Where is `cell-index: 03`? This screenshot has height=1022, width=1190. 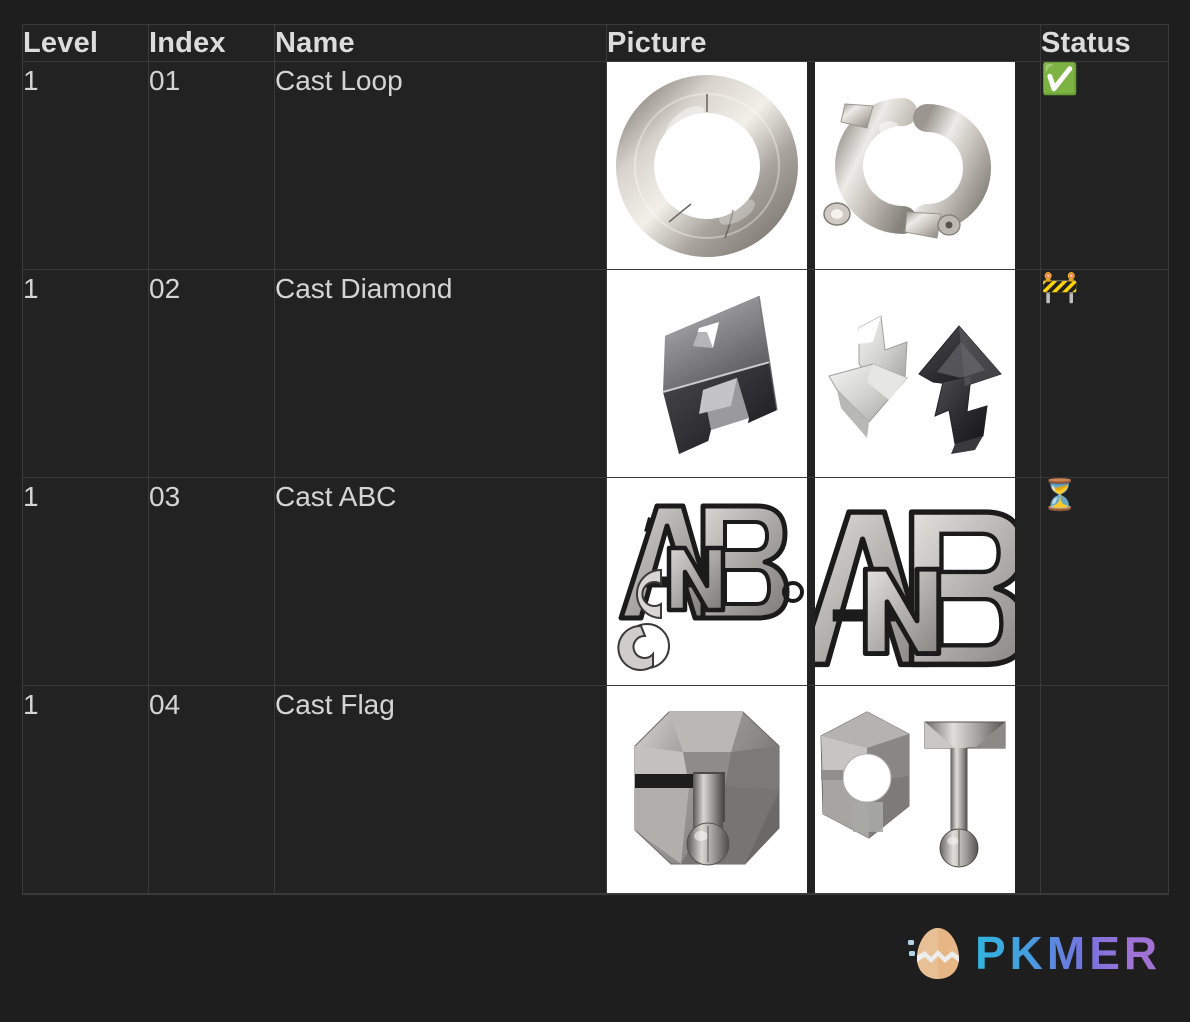
cell-index: 03 is located at coordinates (211, 581).